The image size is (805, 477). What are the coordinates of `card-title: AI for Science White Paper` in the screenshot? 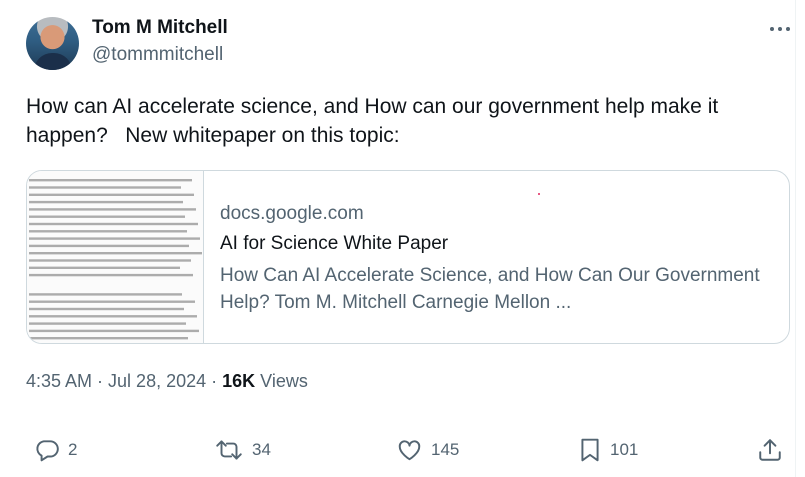 It's located at (334, 243).